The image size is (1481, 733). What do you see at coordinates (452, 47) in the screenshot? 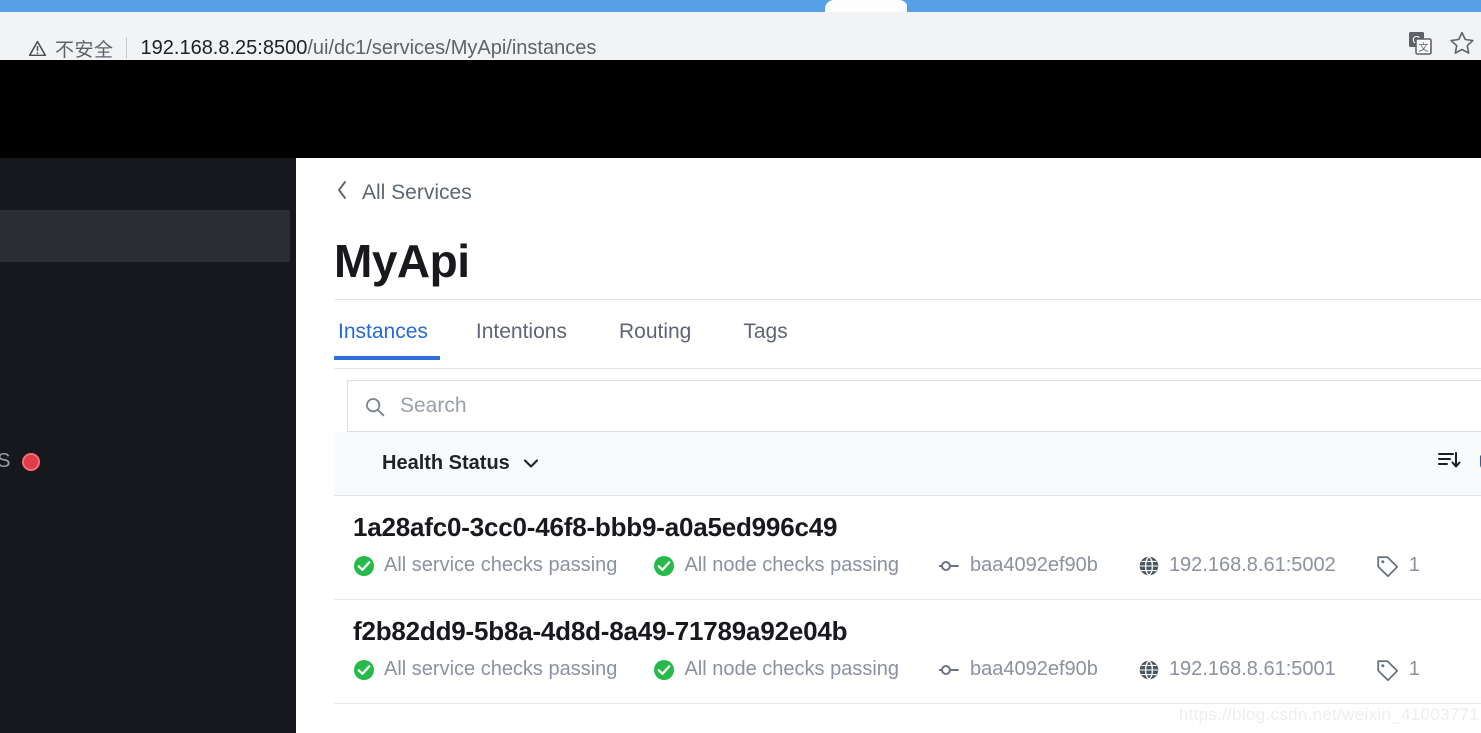
I see `address-path: /ui/dc1/services/MyApi/instances` at bounding box center [452, 47].